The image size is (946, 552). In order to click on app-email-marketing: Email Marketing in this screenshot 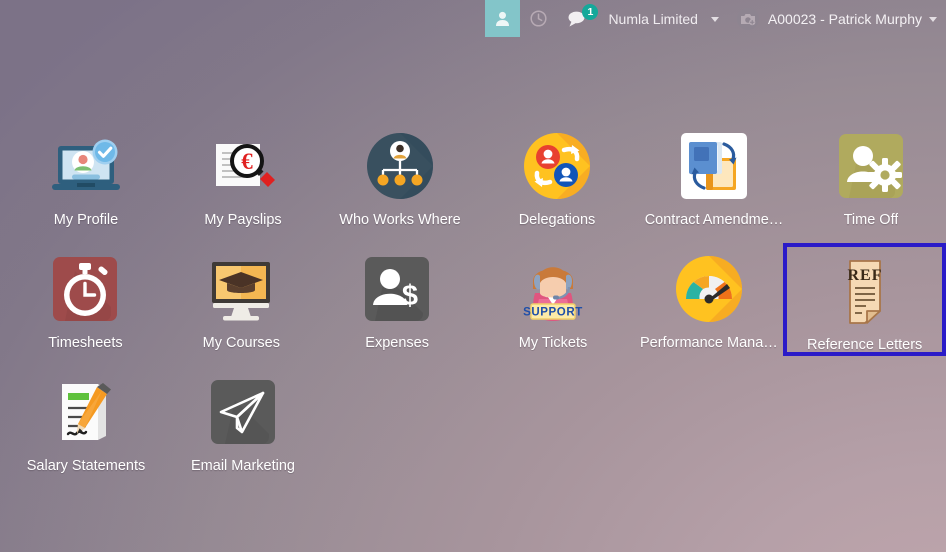, I will do `click(243, 427)`.